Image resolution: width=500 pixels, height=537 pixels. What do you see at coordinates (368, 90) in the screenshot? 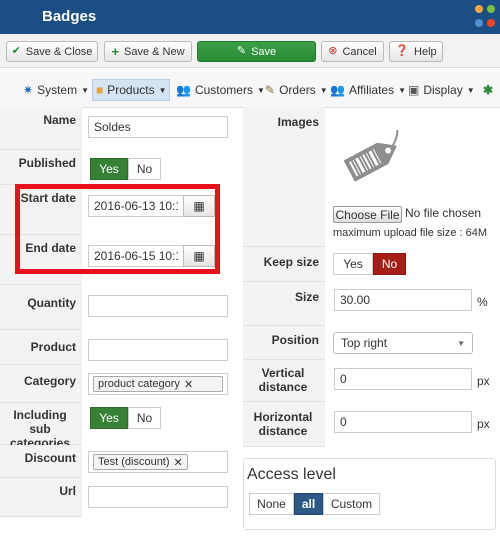
I see `menu-affiliates: 👥 Affiliates ▼` at bounding box center [368, 90].